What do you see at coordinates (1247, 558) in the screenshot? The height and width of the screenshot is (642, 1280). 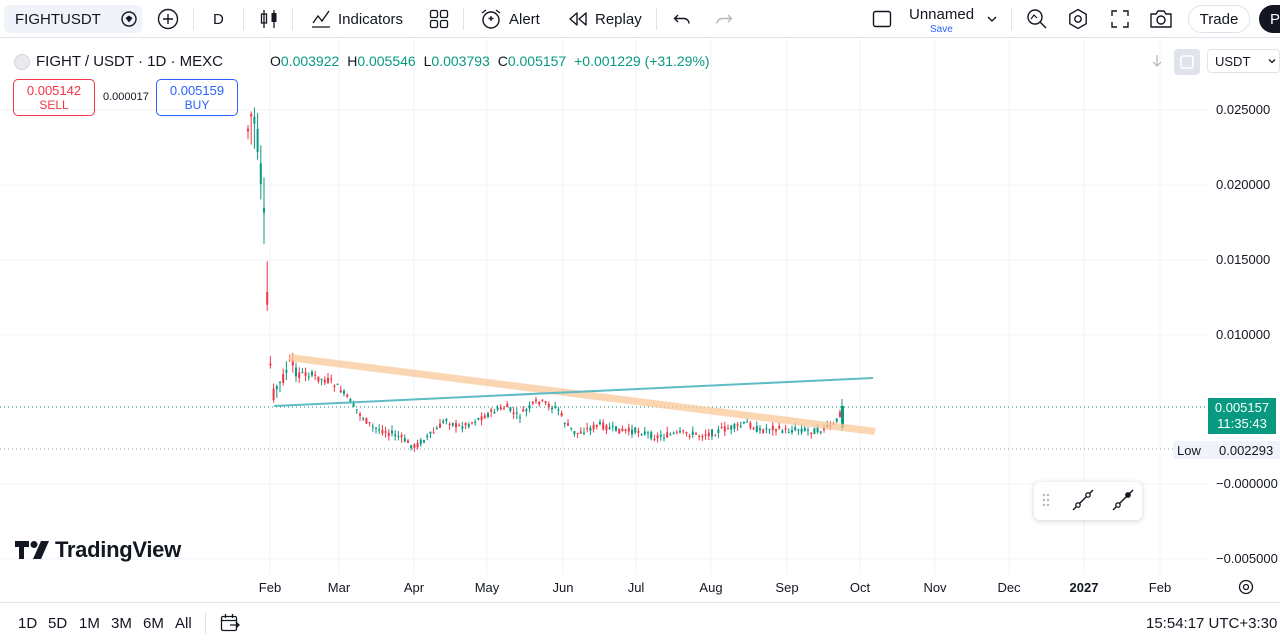 I see `price-label: −0.005000` at bounding box center [1247, 558].